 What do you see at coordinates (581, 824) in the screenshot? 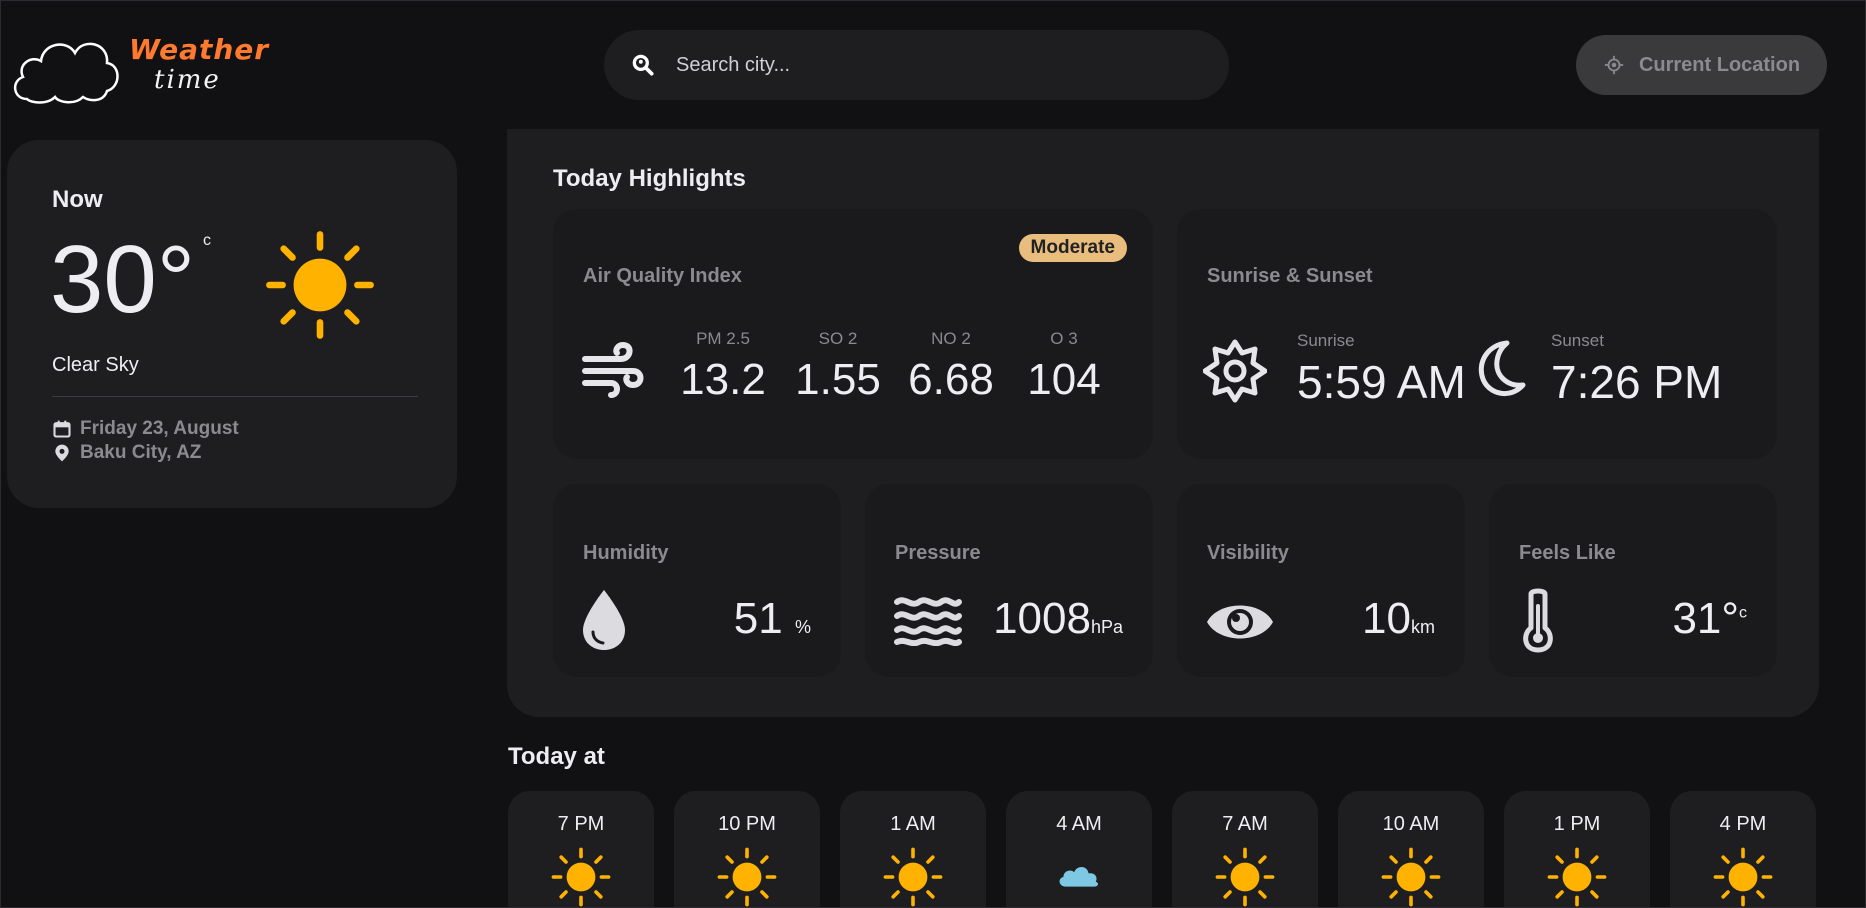
I see `hour-time: 7 PM` at bounding box center [581, 824].